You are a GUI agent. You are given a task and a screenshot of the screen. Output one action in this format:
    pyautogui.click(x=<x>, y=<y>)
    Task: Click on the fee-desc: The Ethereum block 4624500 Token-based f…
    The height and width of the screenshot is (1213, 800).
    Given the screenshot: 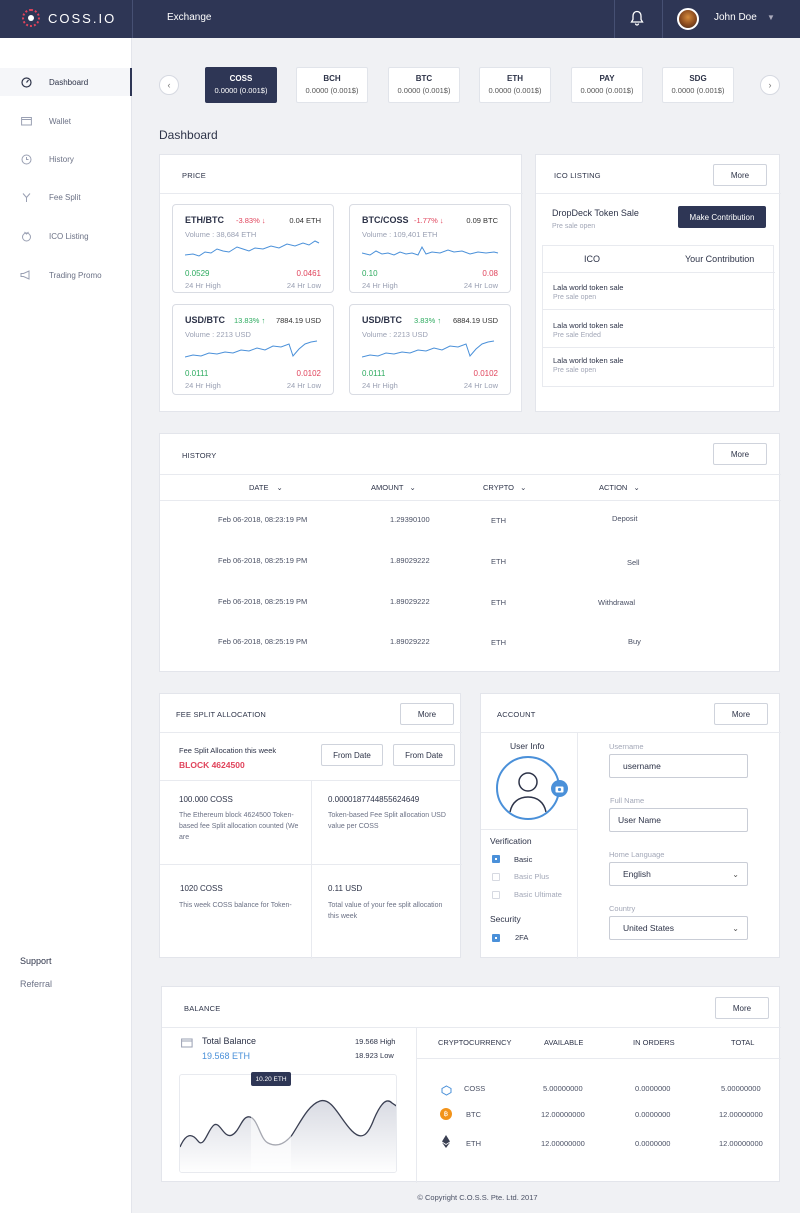 What is the action you would take?
    pyautogui.click(x=239, y=826)
    